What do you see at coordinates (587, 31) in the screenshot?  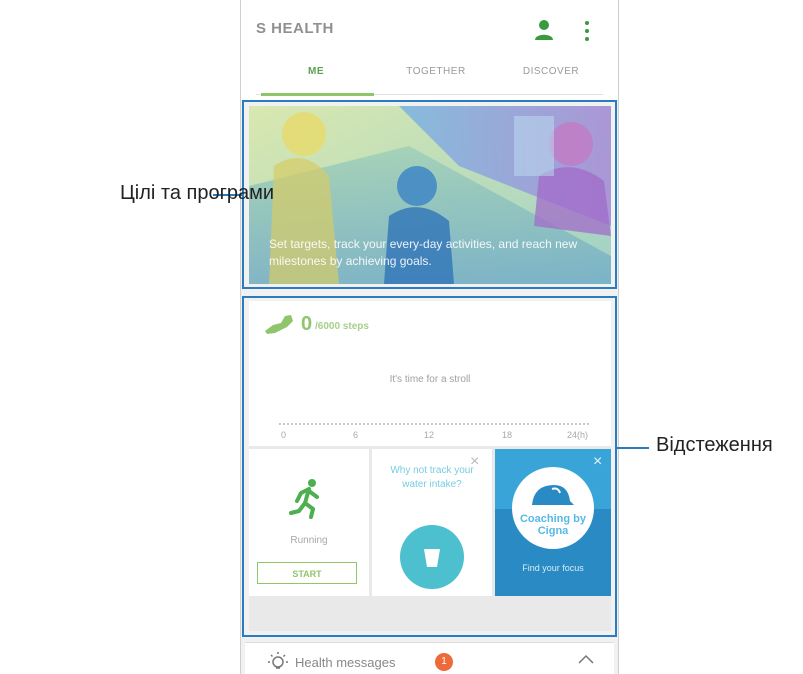 I see `more-vertical-icon` at bounding box center [587, 31].